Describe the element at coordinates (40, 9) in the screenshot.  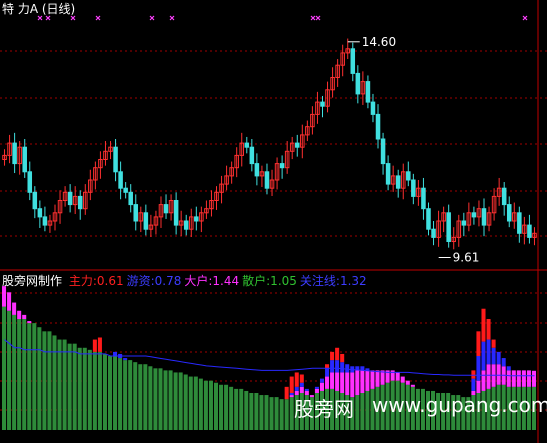
I see `chart-title-bar: 特 力A (日线)` at that location.